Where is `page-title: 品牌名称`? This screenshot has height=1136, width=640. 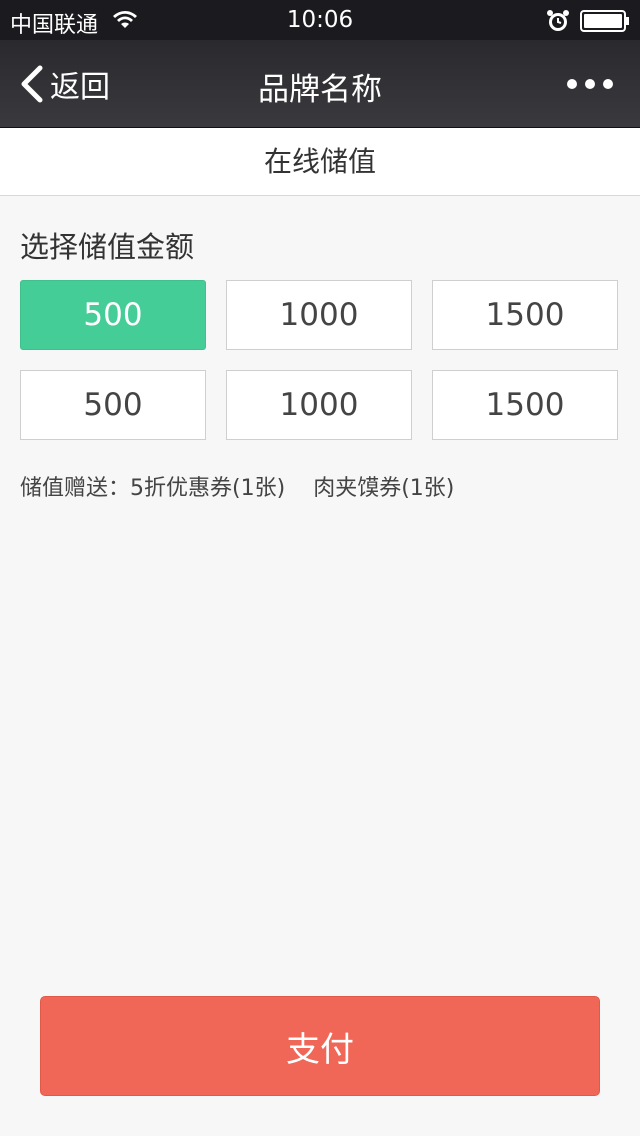 page-title: 品牌名称 is located at coordinates (320, 90).